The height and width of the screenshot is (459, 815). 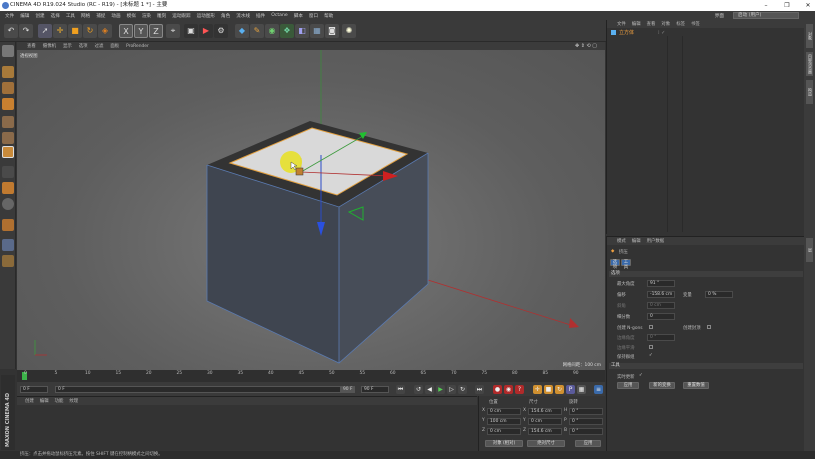 I want to click on coord-apply-button: 应用, so click(x=588, y=443).